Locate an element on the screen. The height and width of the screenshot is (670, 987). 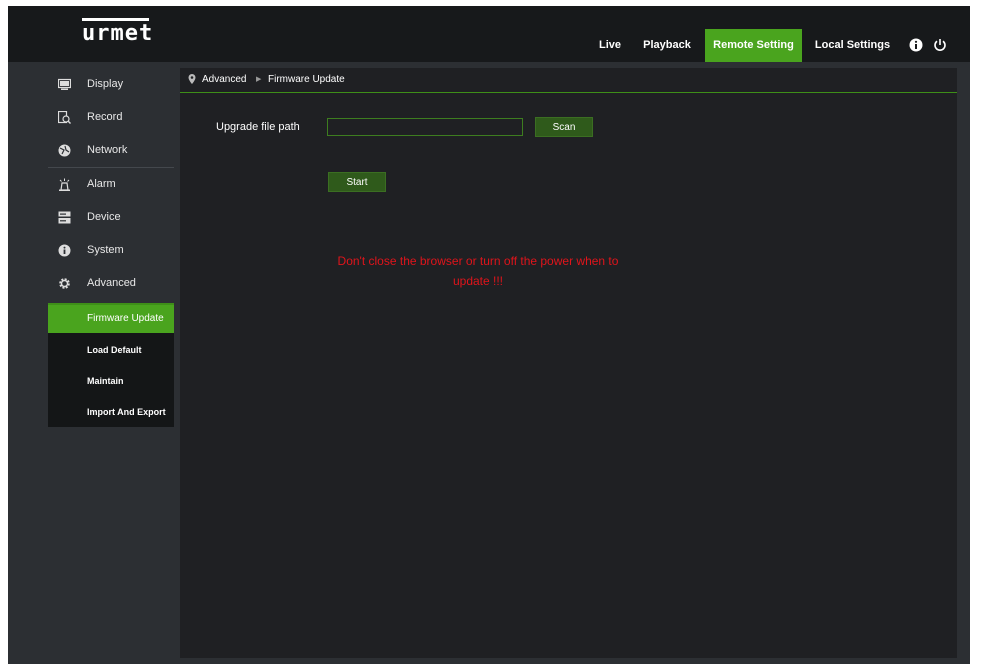
sidebar-item-label: Advanced is located at coordinates (111, 283).